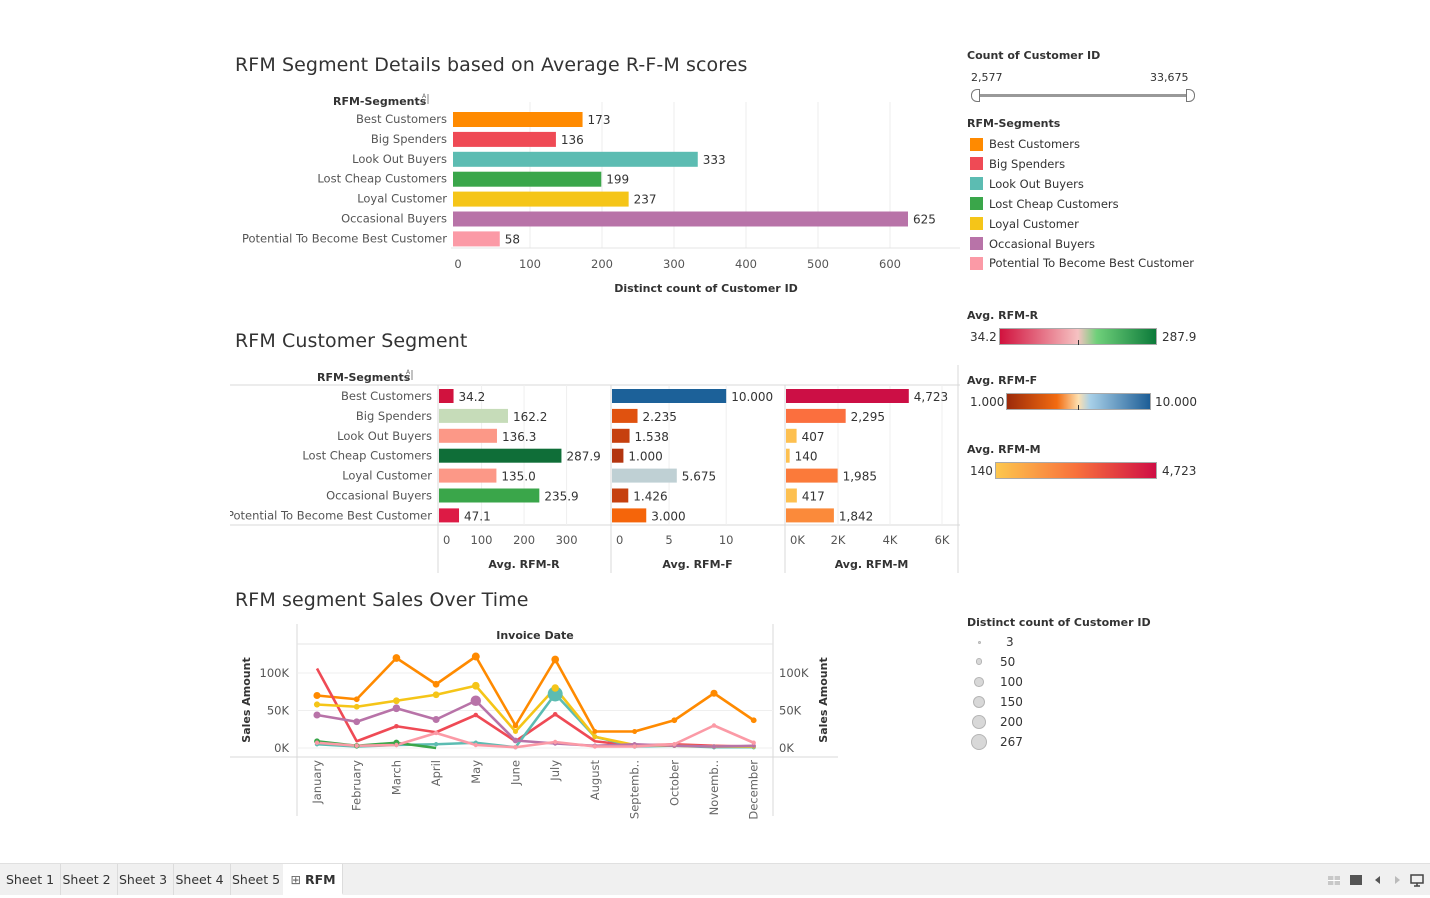  Describe the element at coordinates (1044, 204) in the screenshot. I see `segment-legend-item: Lost Cheap Customers` at that location.